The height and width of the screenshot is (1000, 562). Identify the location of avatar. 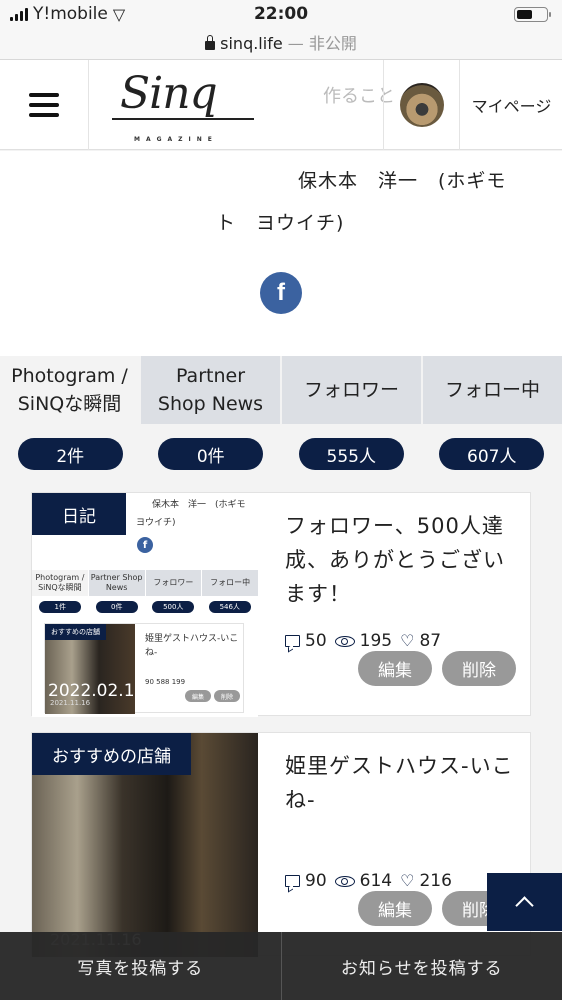
(421, 105).